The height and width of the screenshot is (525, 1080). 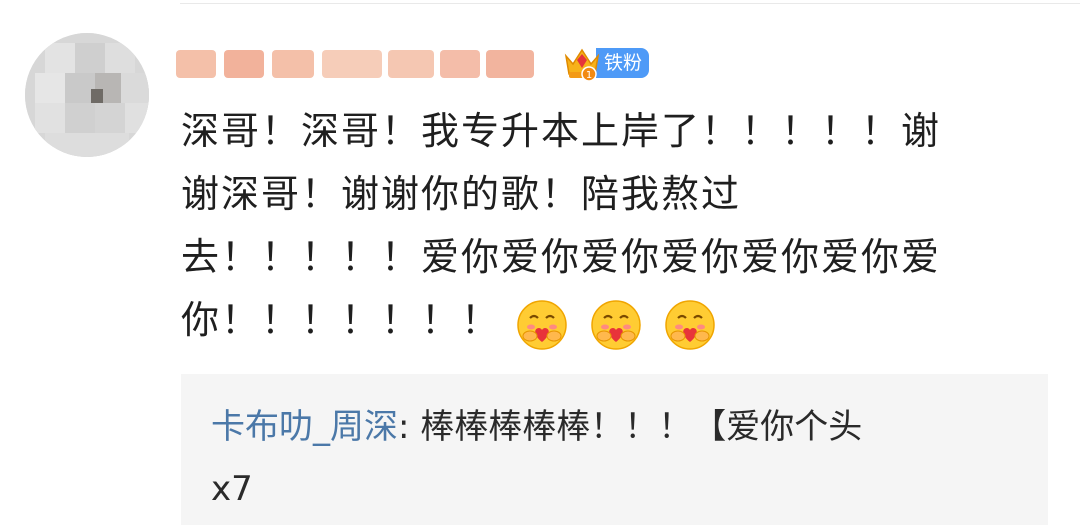 I want to click on crown-icon: 1, so click(x=582, y=63).